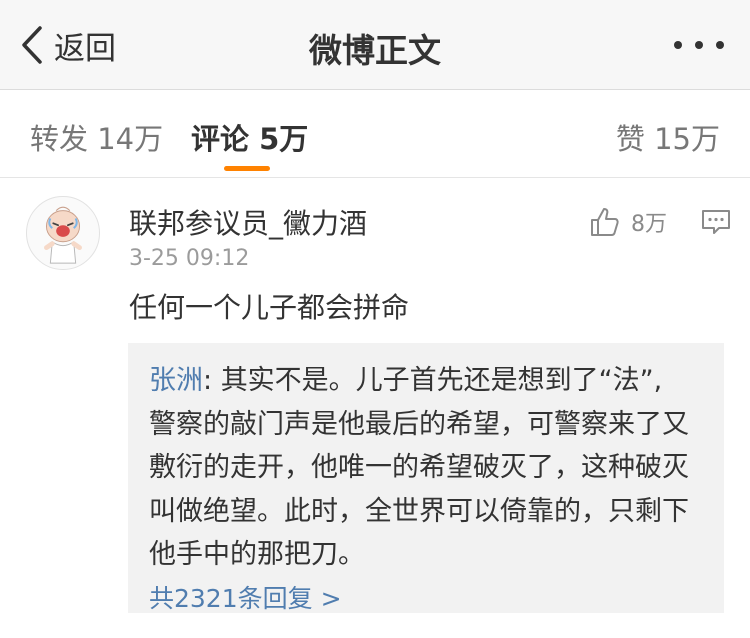 This screenshot has height=638, width=750. Describe the element at coordinates (441, 380) in the screenshot. I see `reply-first-line: 其实不是。儿子首先还是想到了“法”,` at that location.